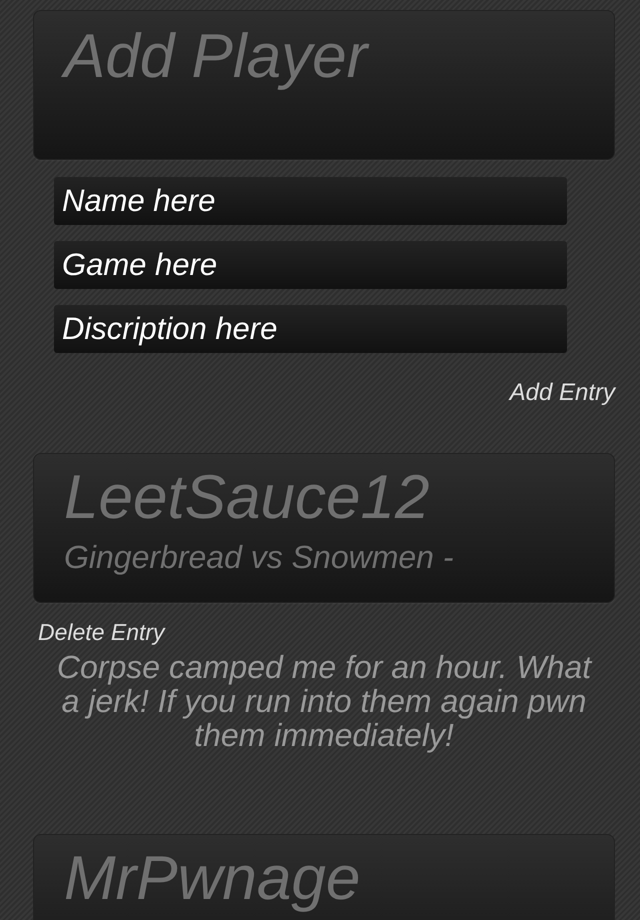  What do you see at coordinates (310, 201) in the screenshot?
I see `input-field: Name here` at bounding box center [310, 201].